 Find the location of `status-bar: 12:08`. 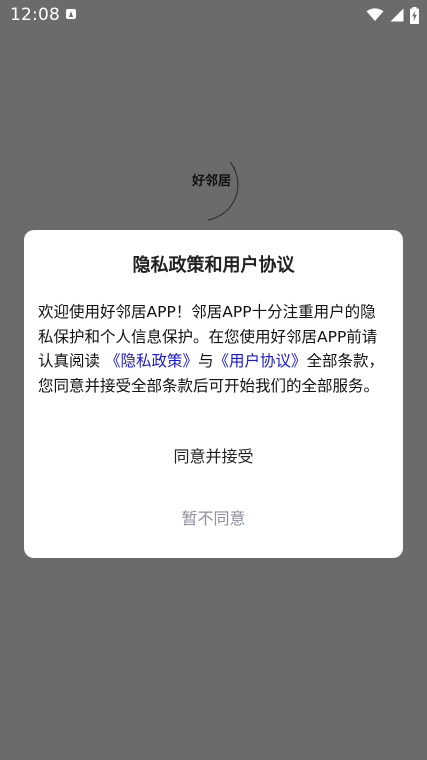

status-bar: 12:08 is located at coordinates (213, 16).